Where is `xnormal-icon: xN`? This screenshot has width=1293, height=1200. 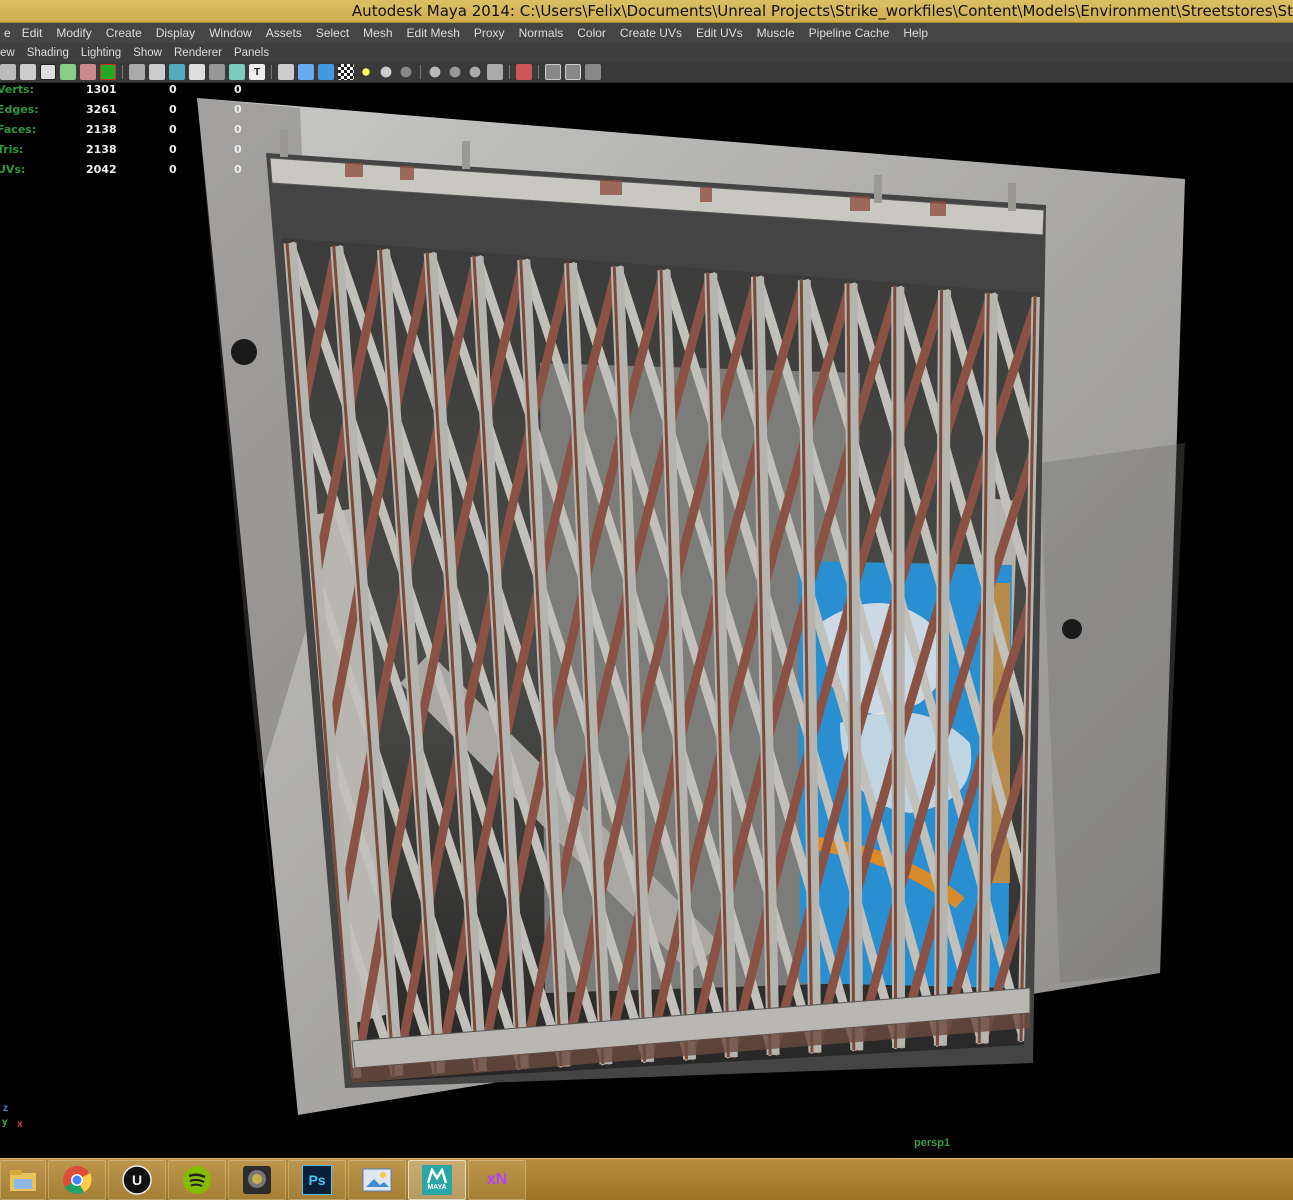
xnormal-icon: xN is located at coordinates (497, 1179).